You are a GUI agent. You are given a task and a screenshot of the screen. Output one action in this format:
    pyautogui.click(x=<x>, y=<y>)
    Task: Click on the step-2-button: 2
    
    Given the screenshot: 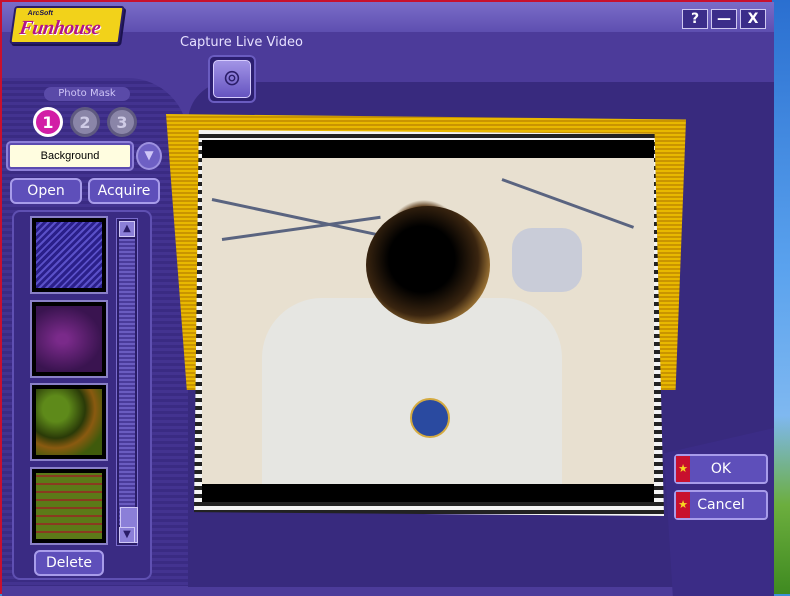 What is the action you would take?
    pyautogui.click(x=85, y=122)
    